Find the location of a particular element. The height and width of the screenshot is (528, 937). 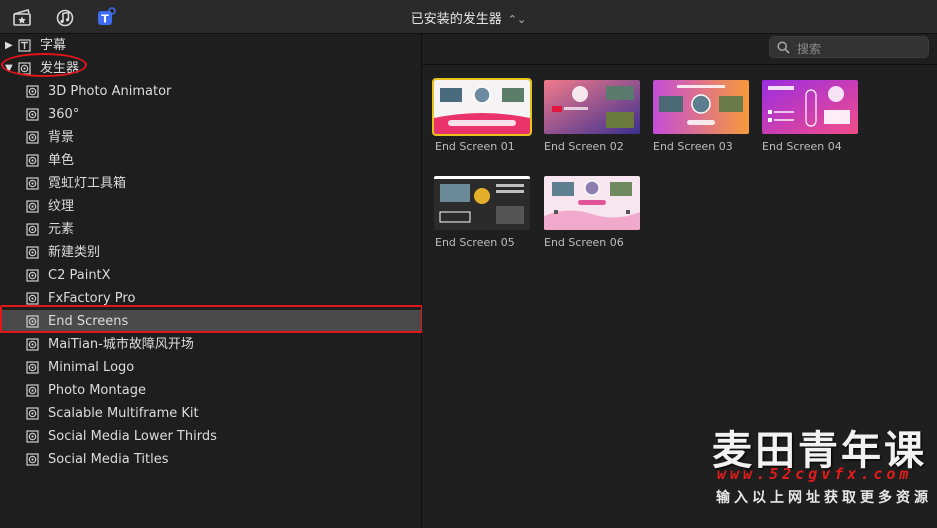

library-title: 已安装的发生器 ⌃⌄ is located at coordinates (468, 17).